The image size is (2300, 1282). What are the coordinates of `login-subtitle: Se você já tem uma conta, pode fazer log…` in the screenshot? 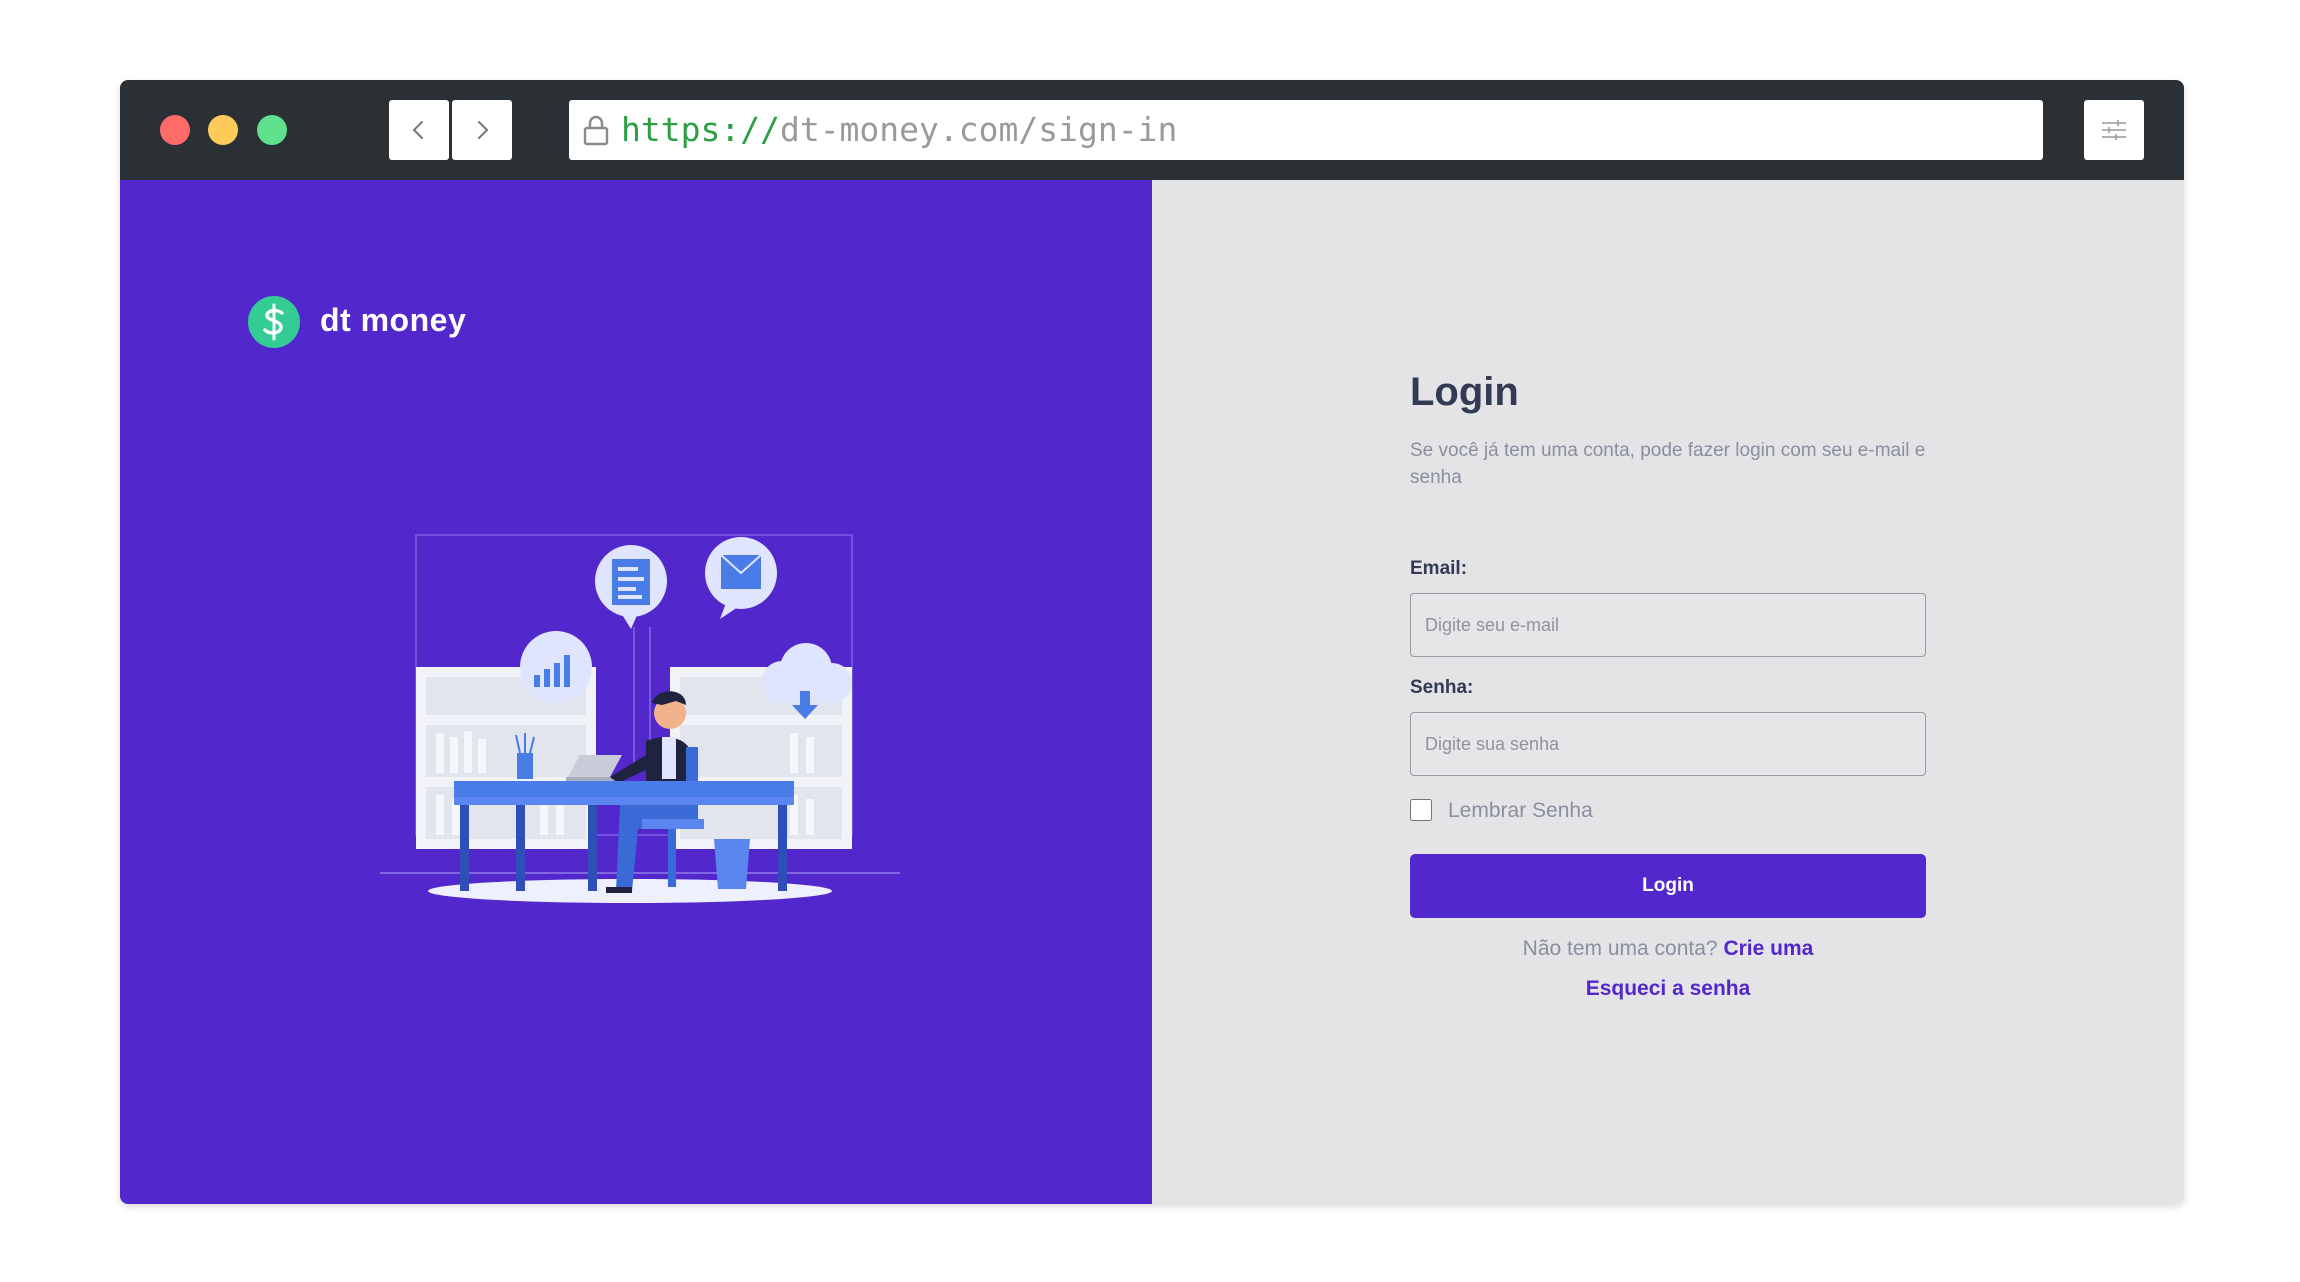 It's located at (1668, 464).